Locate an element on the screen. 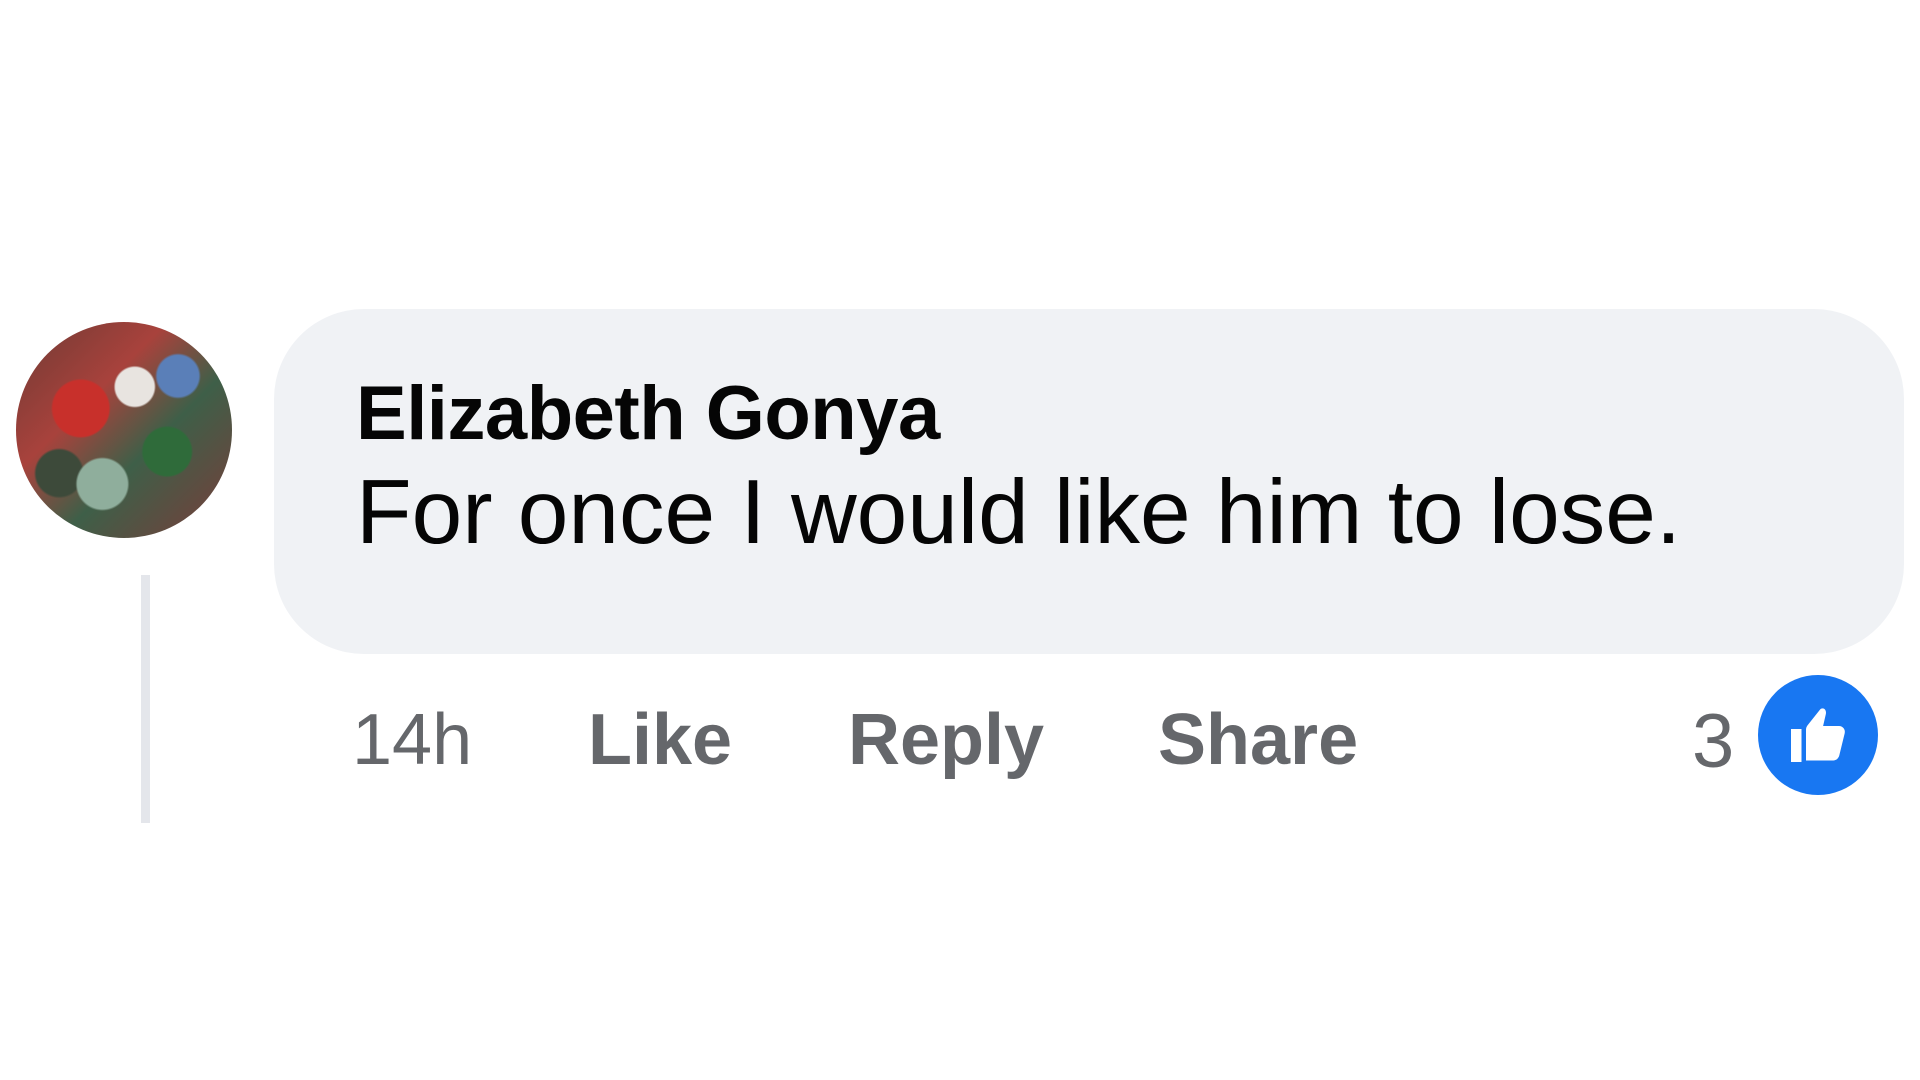  reply-button: Reply is located at coordinates (946, 740).